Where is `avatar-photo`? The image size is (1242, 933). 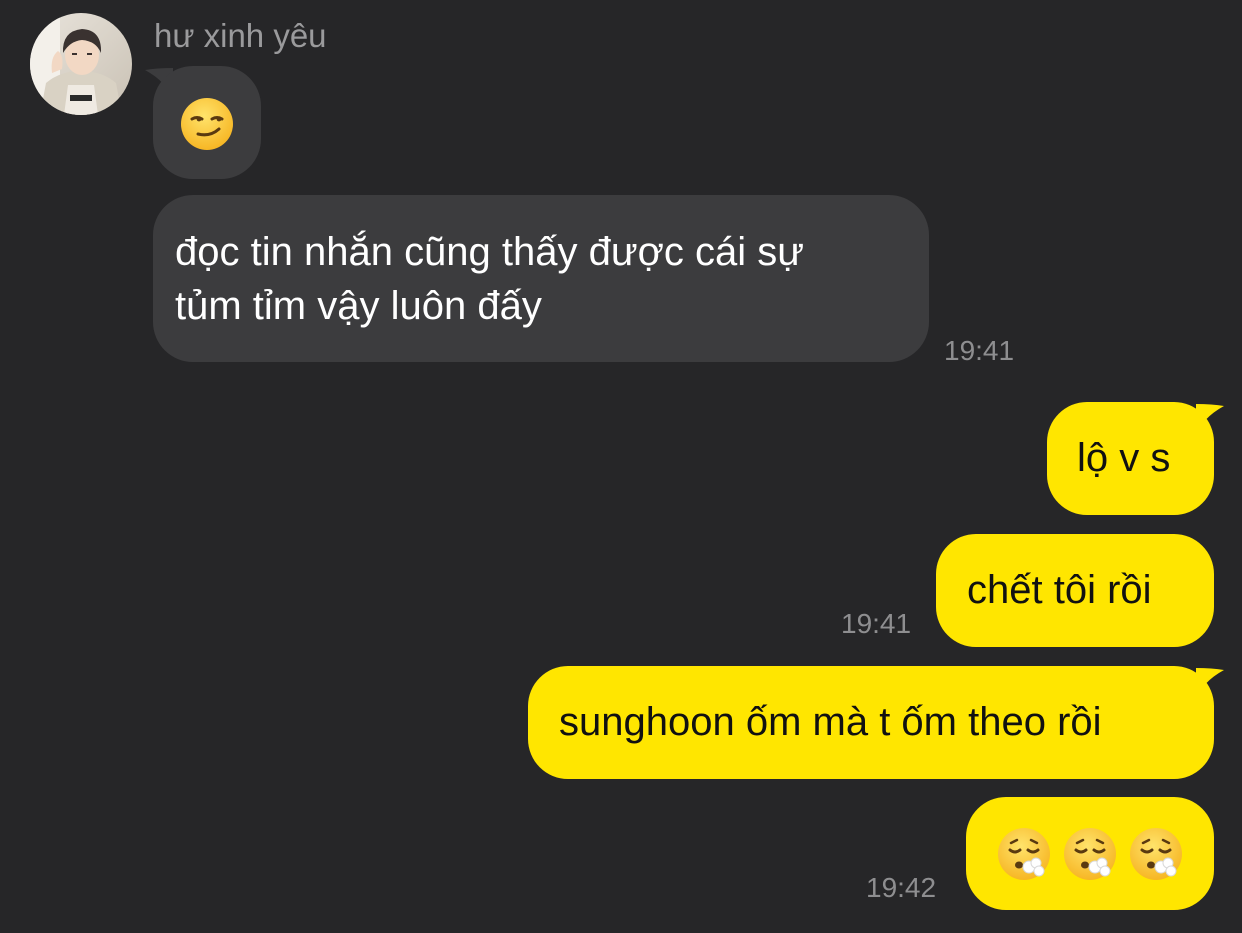
avatar-photo is located at coordinates (81, 64).